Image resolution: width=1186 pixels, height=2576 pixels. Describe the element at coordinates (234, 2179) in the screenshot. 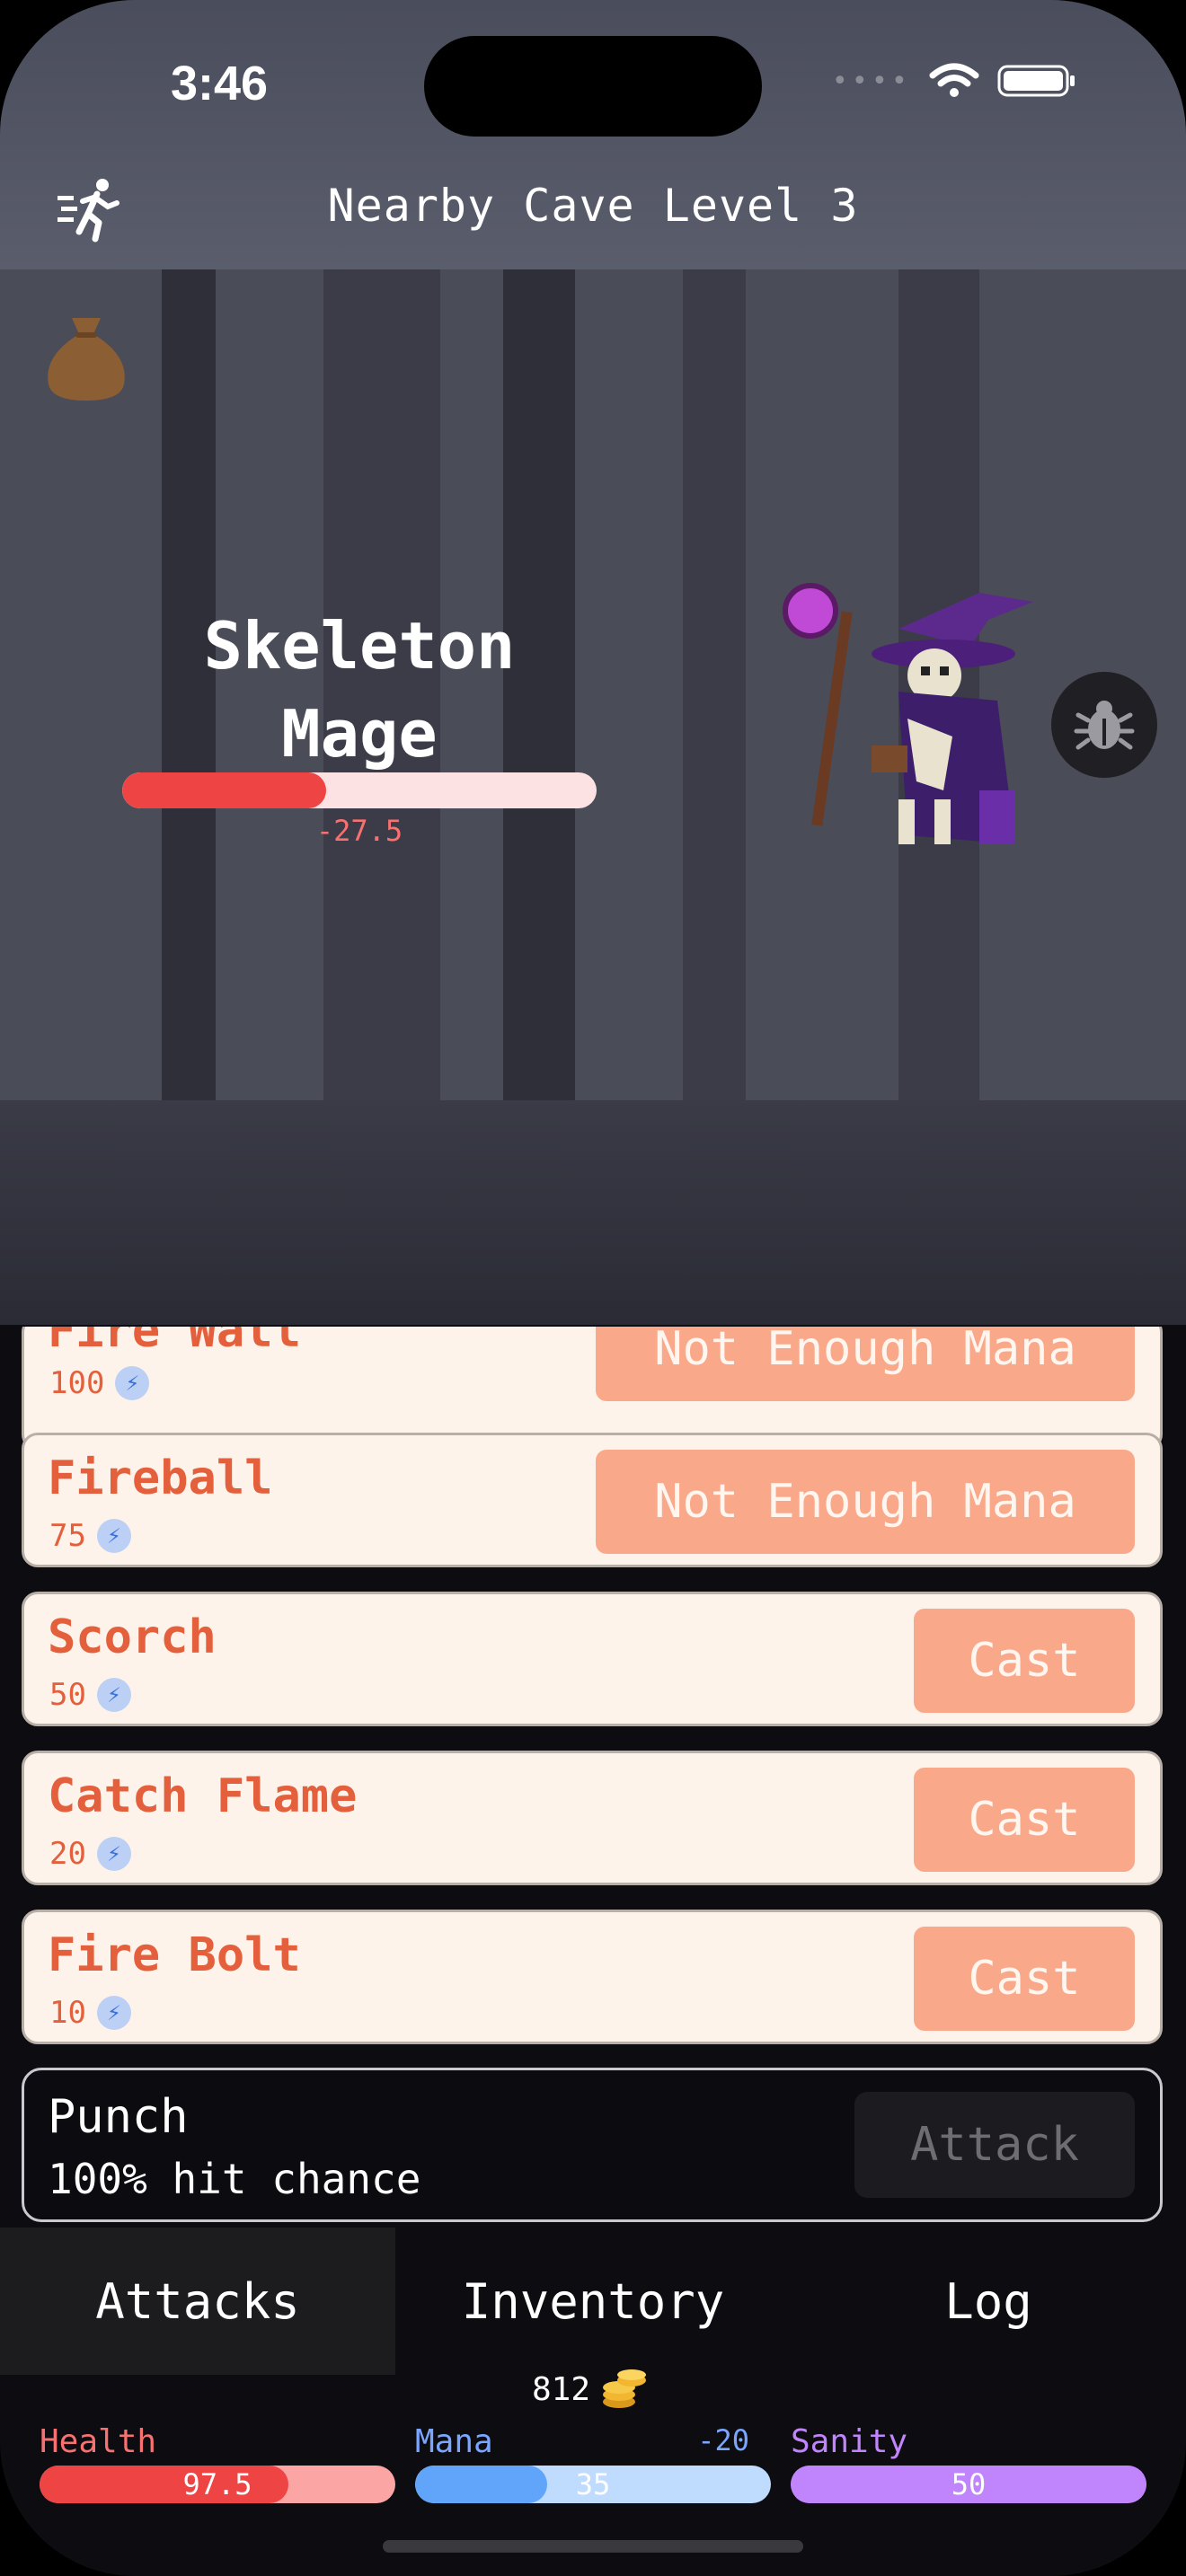

I see `hit-chance: 100% hit chance` at that location.